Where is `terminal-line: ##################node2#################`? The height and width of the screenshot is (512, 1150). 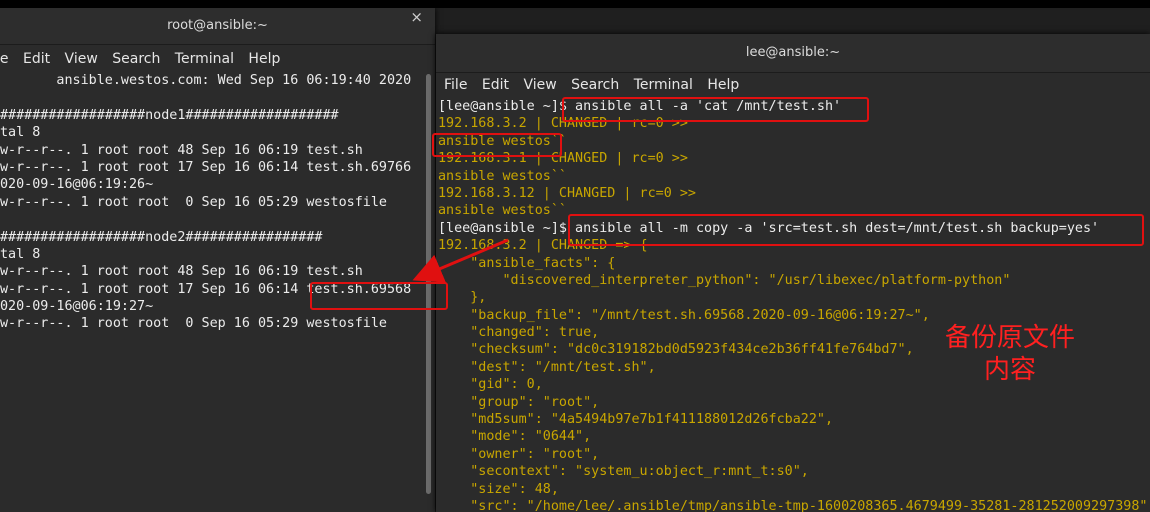
terminal-line: ##################node2################# is located at coordinates (161, 237).